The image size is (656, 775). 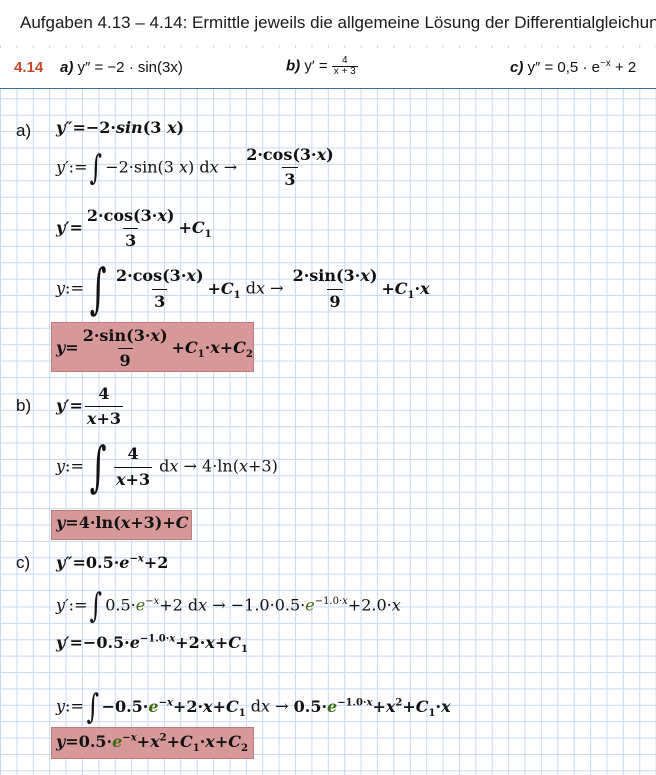 I want to click on eq-b-integral: y:= ∫ 4 x+3 dx → 4·ln(x+3), so click(x=167, y=466).